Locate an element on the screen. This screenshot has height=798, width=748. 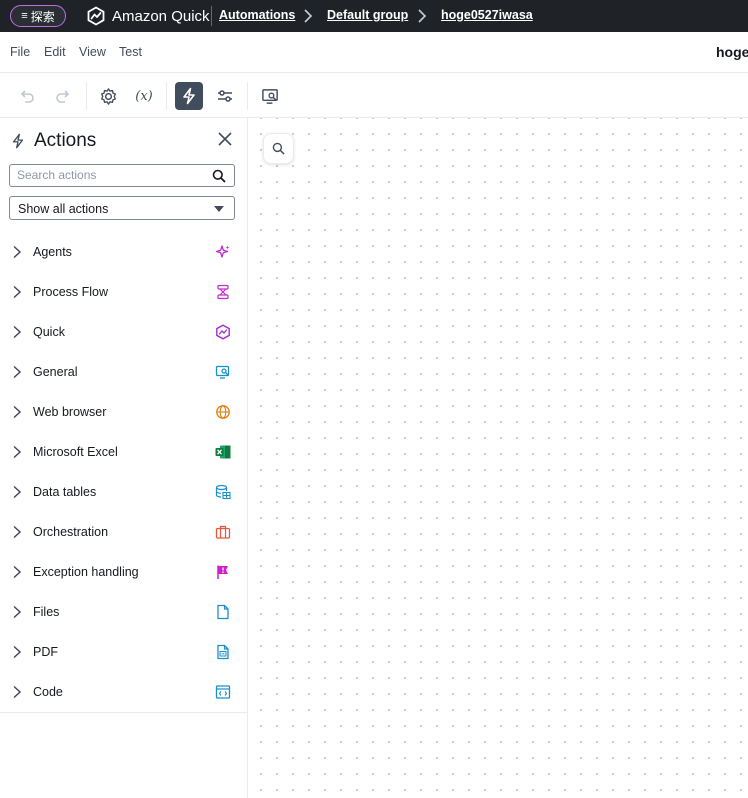
settings-icon is located at coordinates (108, 96).